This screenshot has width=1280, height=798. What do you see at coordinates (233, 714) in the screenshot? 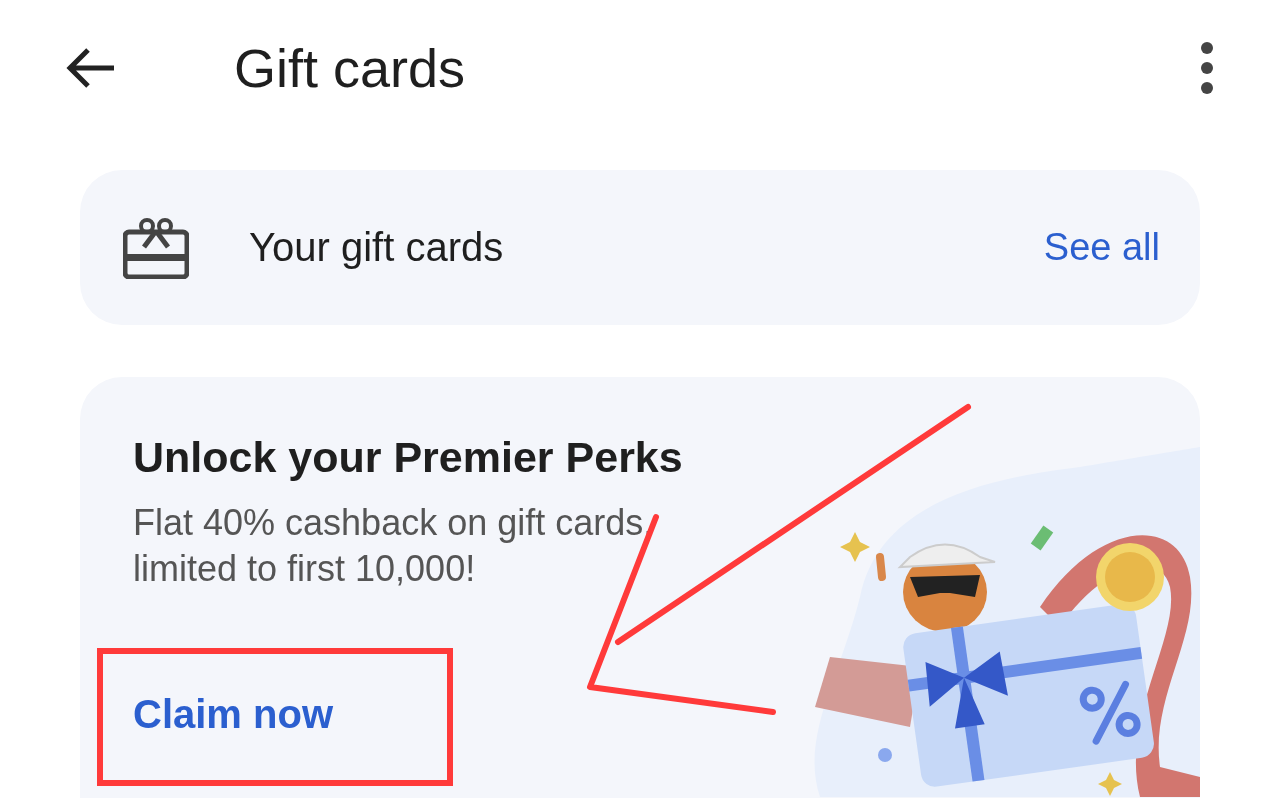
I see `claim-now-link: Claim now` at bounding box center [233, 714].